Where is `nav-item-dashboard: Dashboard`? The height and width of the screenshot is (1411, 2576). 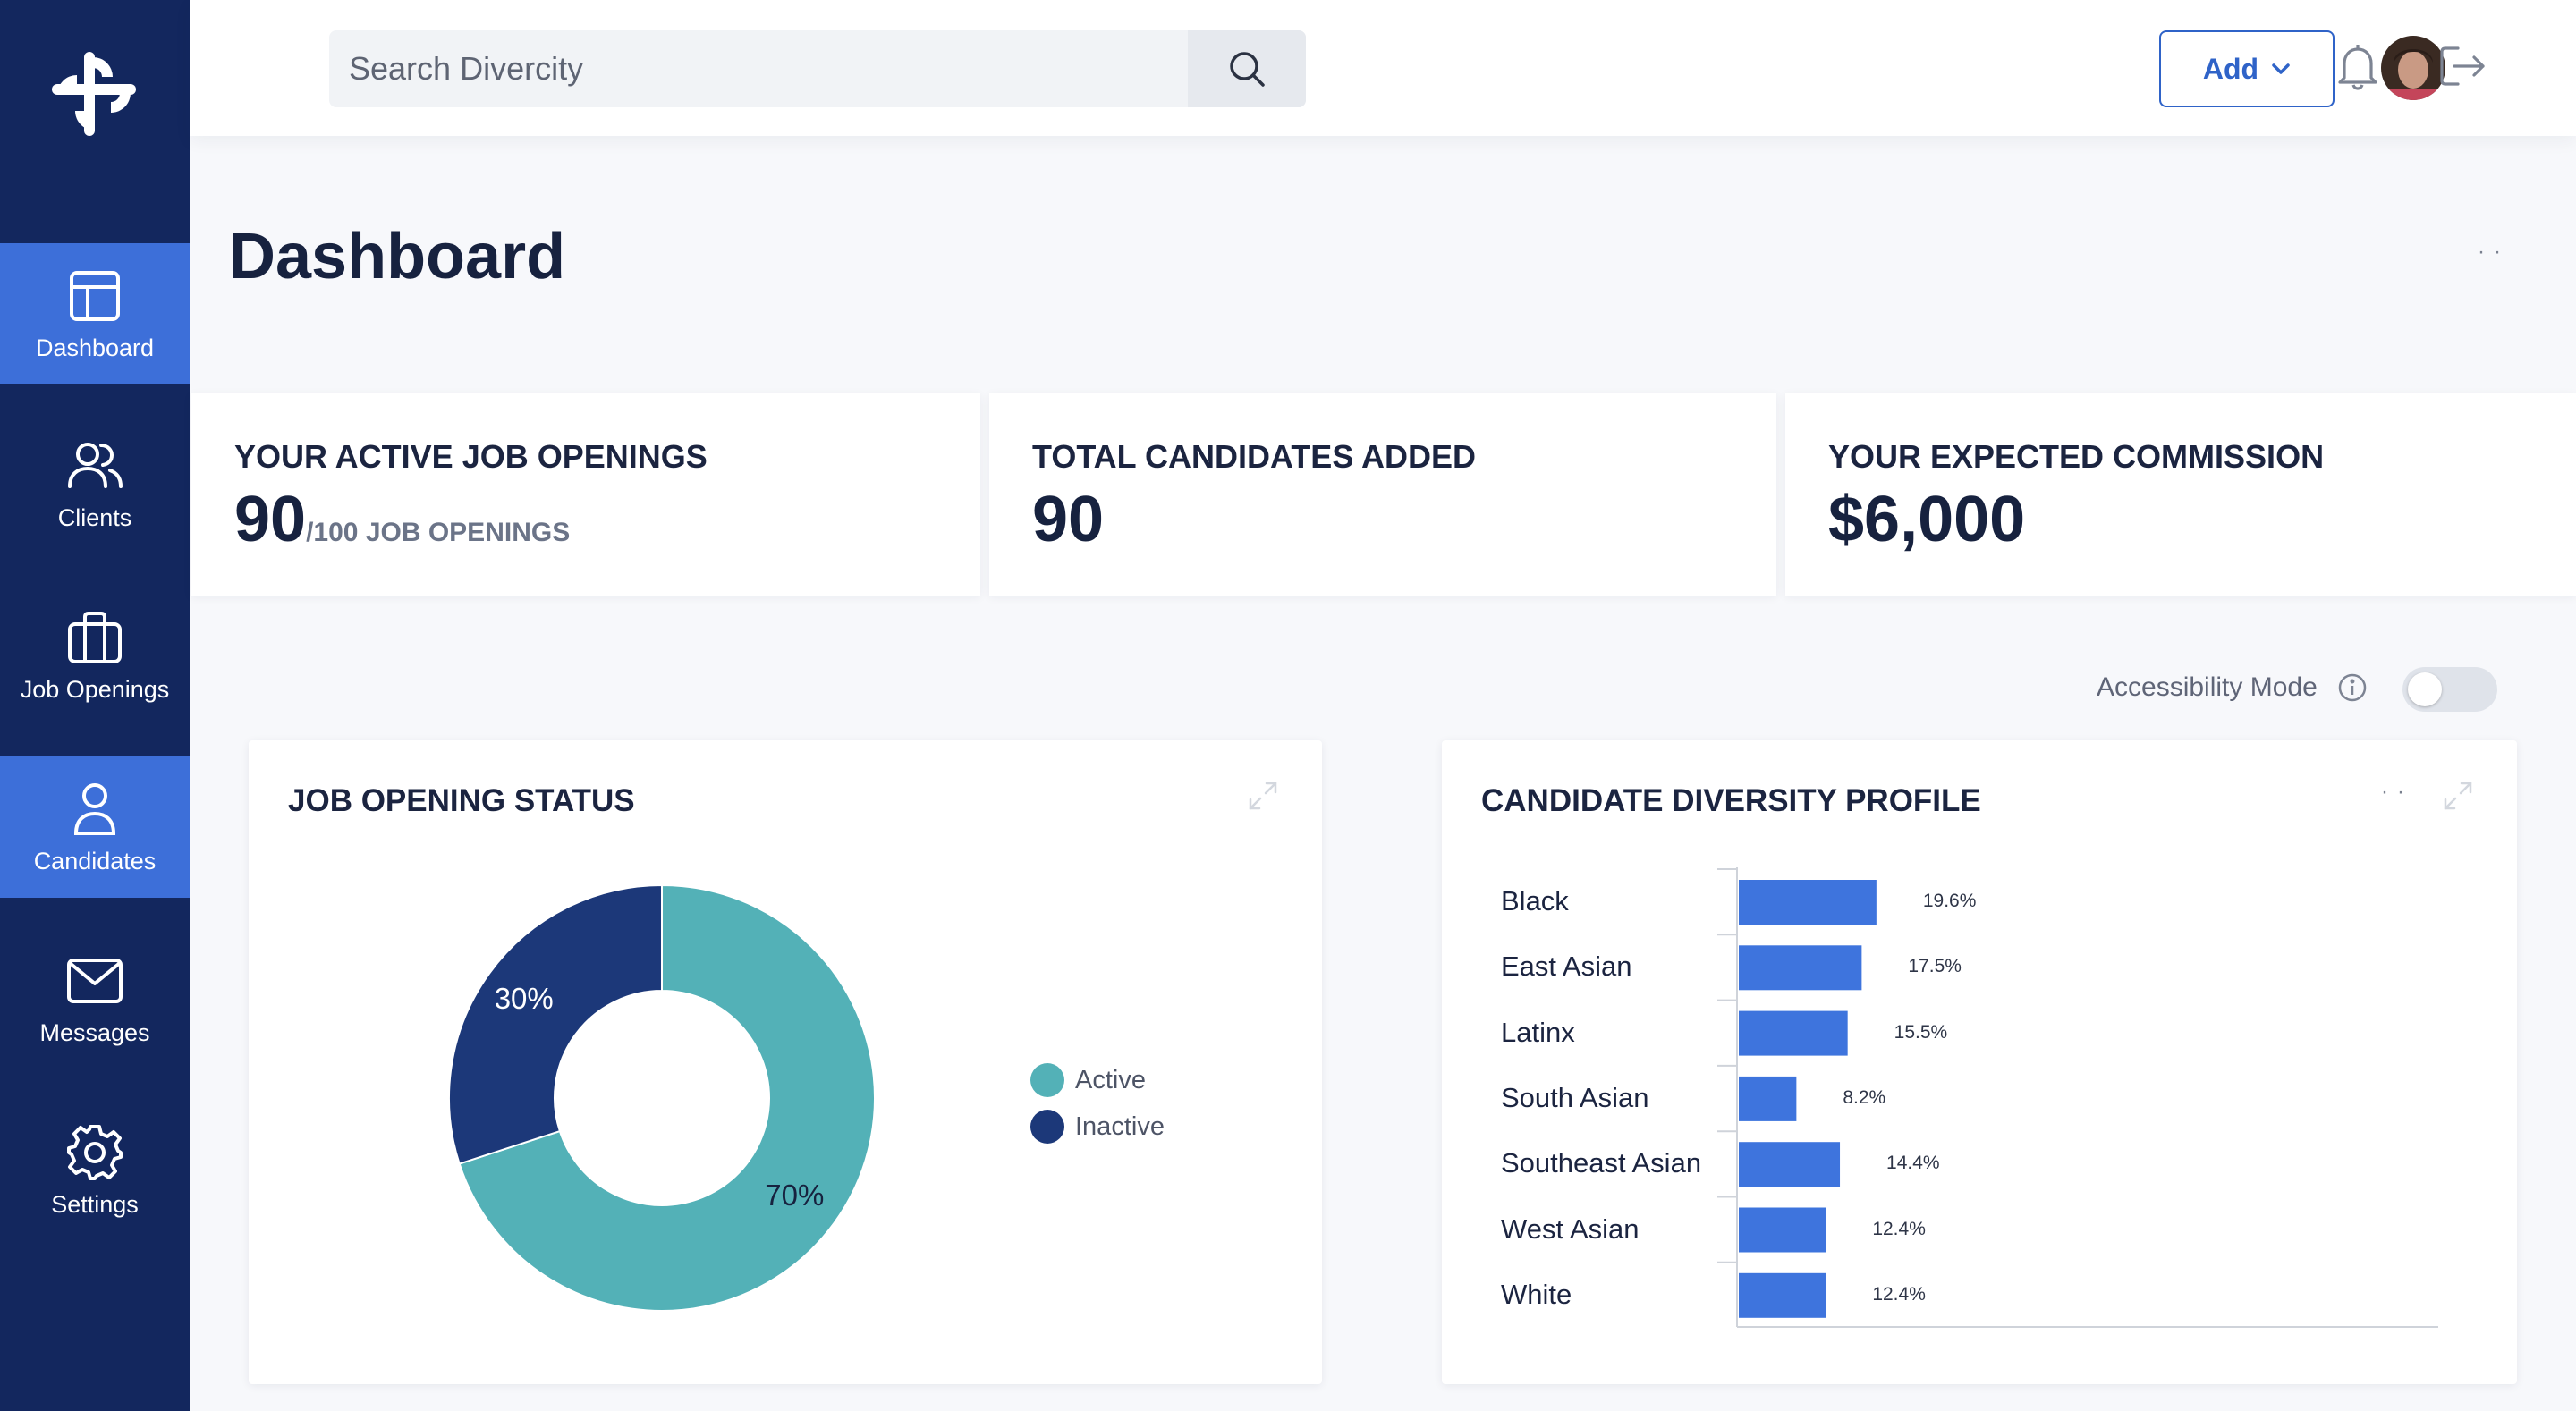
nav-item-dashboard: Dashboard is located at coordinates (95, 313).